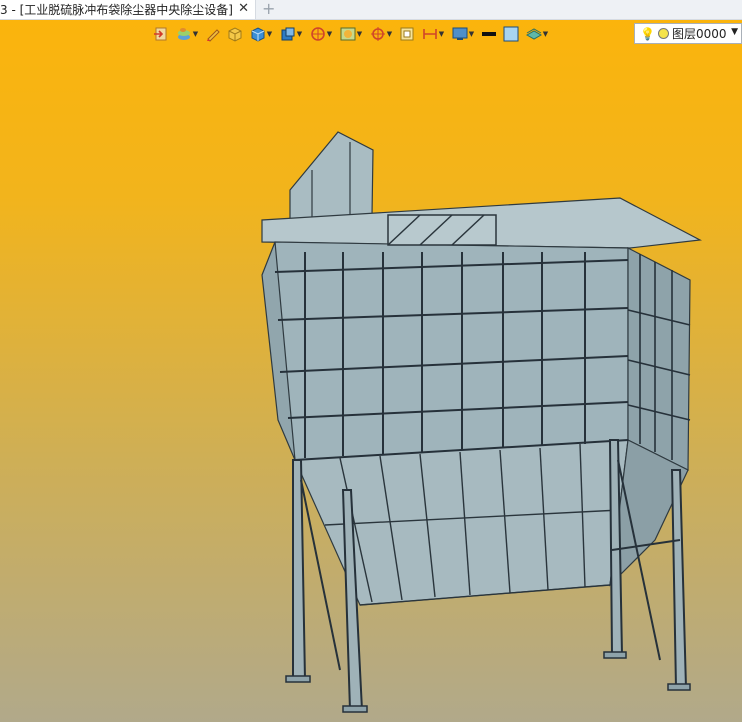 The image size is (742, 722). I want to click on snap-icon: ▼, so click(321, 34).